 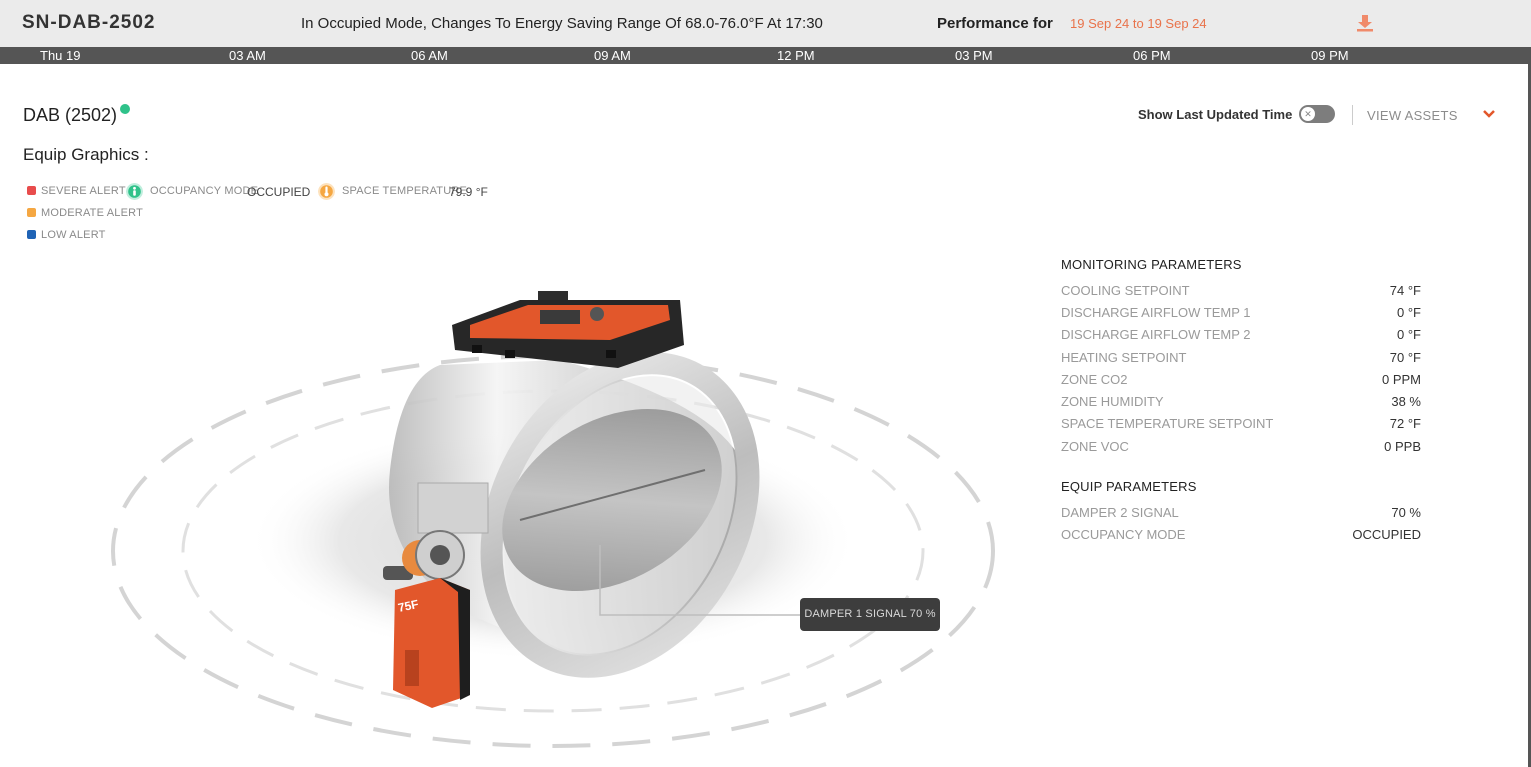 What do you see at coordinates (1241, 403) in the screenshot?
I see `param-row: ZONE HUMIDITY 38 %` at bounding box center [1241, 403].